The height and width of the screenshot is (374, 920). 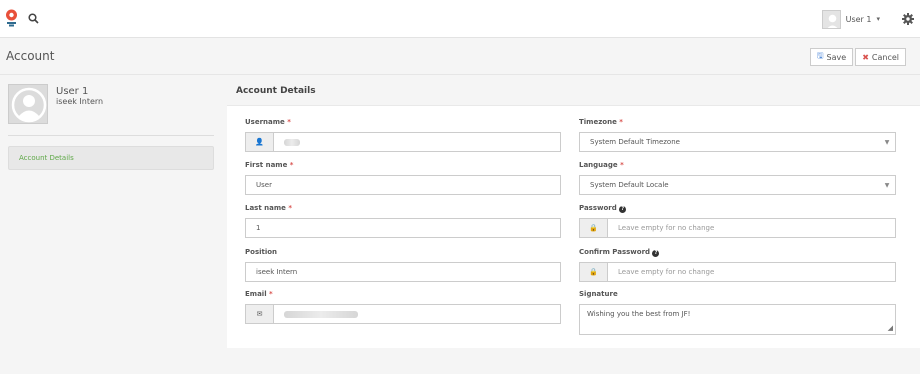 I want to click on last-name-field: Last name * 1, so click(x=403, y=221).